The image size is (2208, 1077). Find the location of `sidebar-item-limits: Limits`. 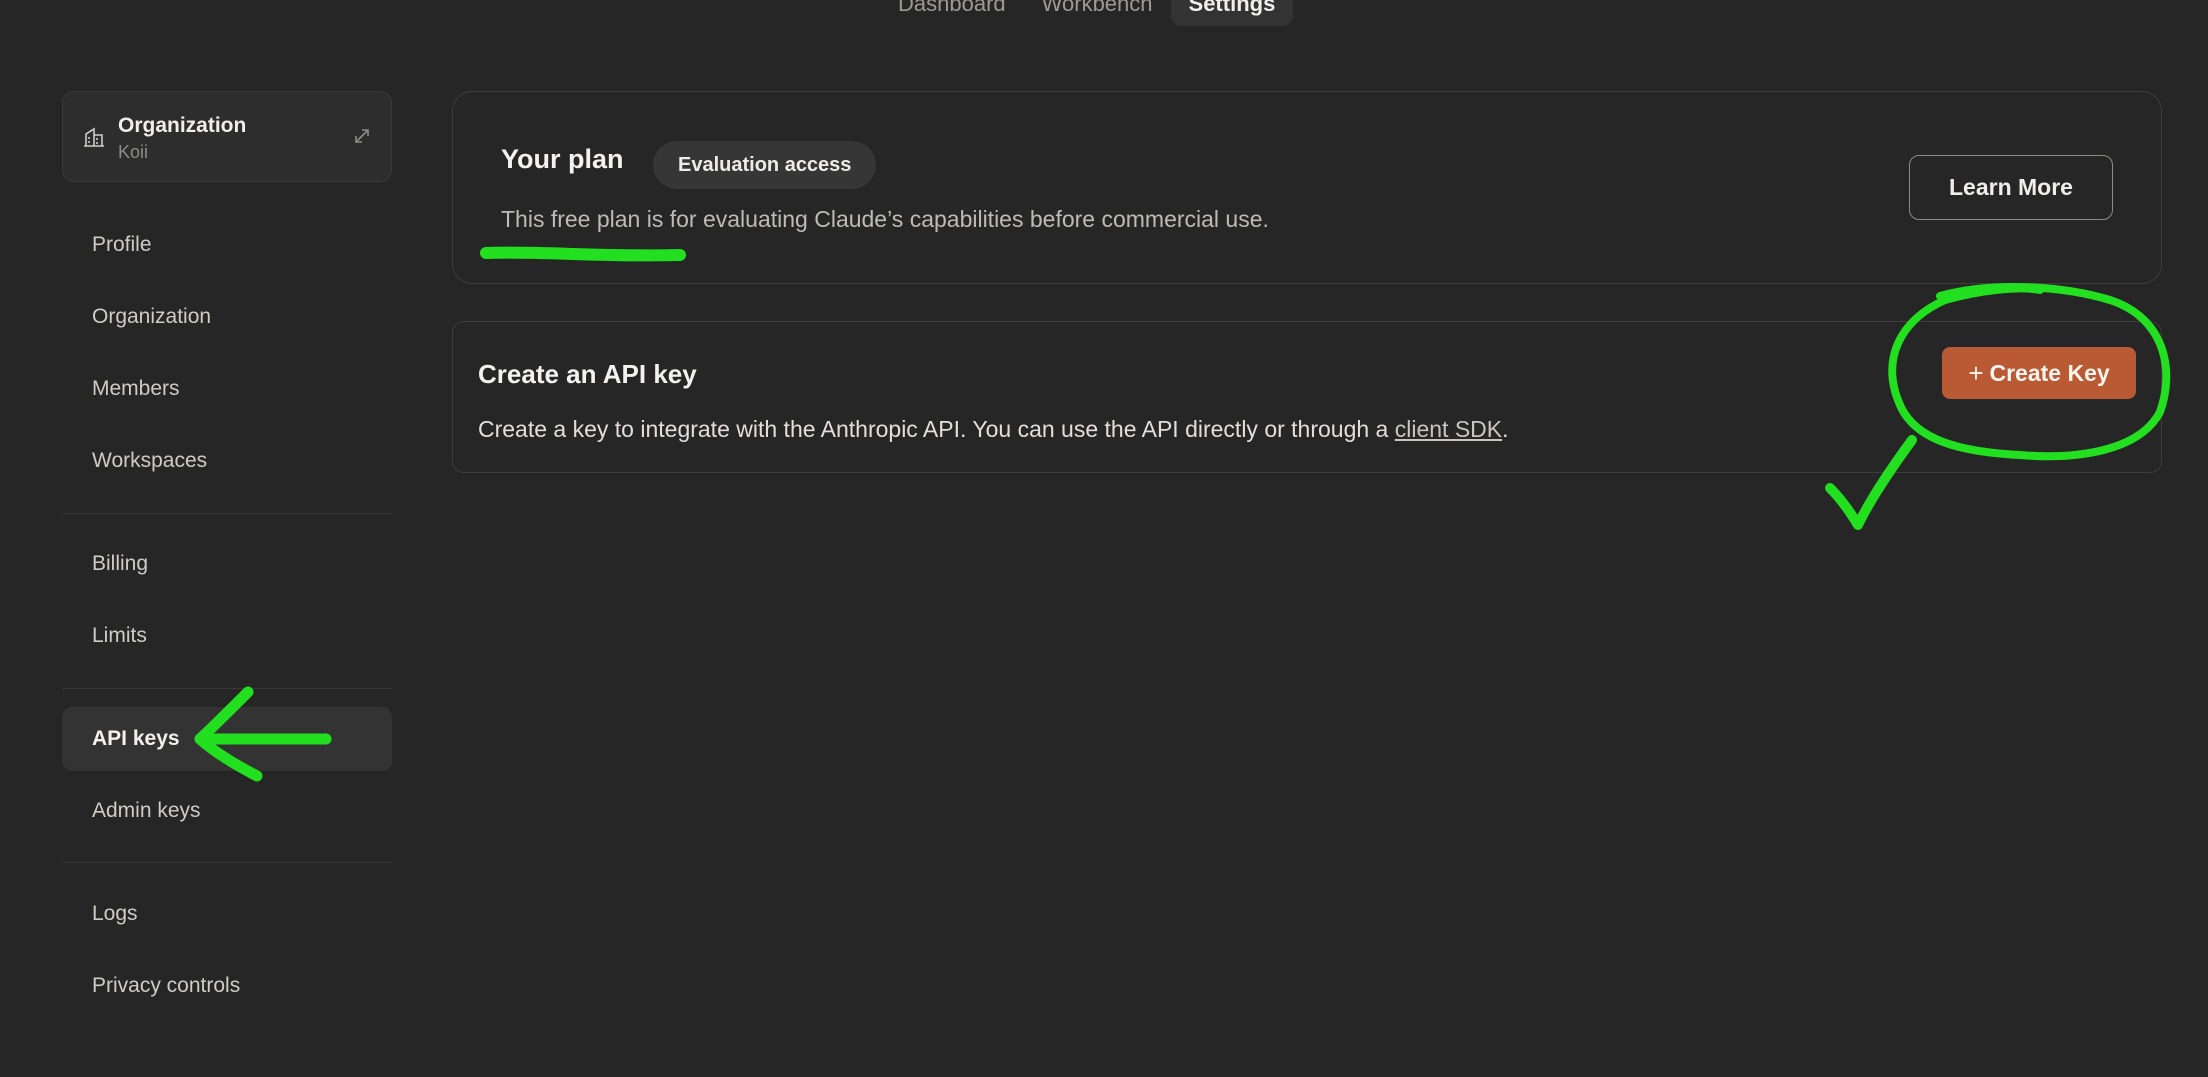

sidebar-item-limits: Limits is located at coordinates (227, 636).